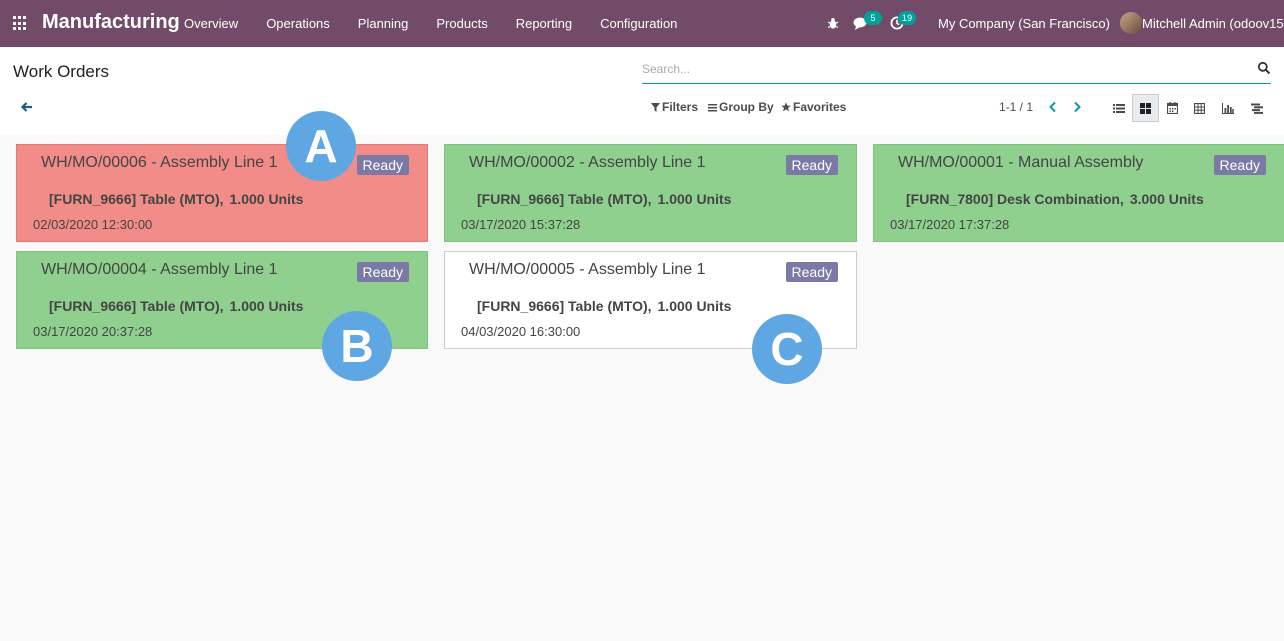 The image size is (1284, 641). What do you see at coordinates (1166, 199) in the screenshot?
I see `product-quantity: 3.000 Units` at bounding box center [1166, 199].